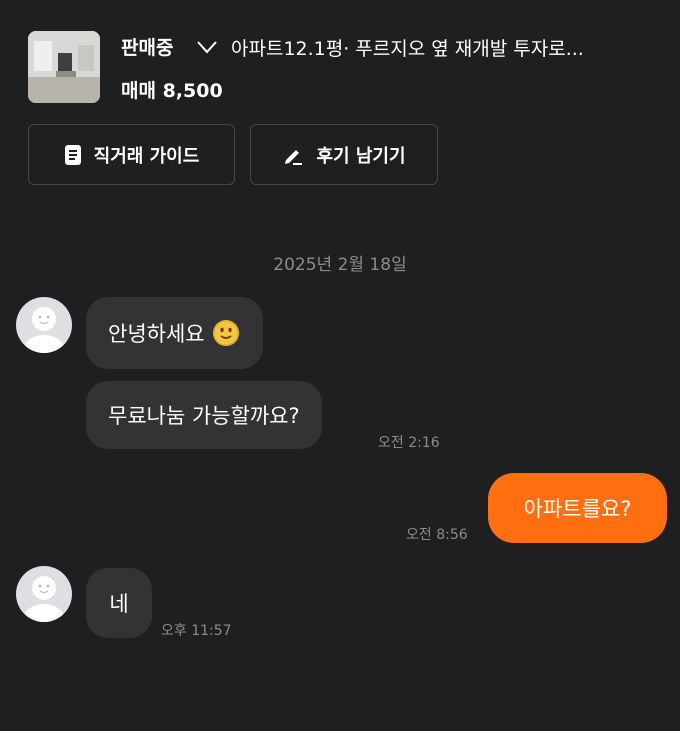  I want to click on message-text: 안녕하세요, so click(156, 334).